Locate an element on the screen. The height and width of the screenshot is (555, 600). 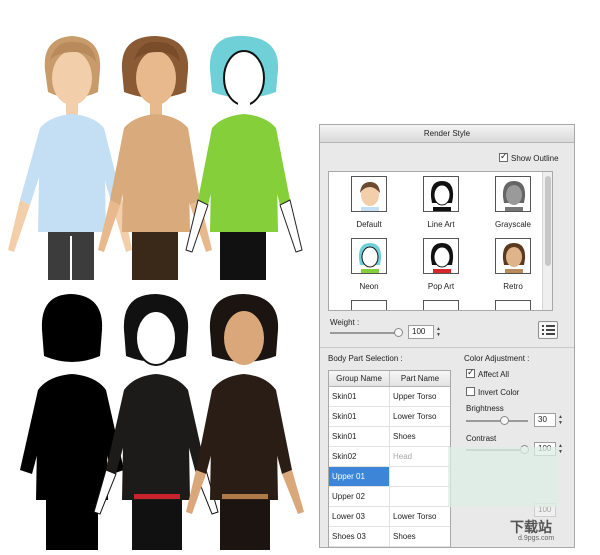
style-retro: Retro is located at coordinates (513, 264).